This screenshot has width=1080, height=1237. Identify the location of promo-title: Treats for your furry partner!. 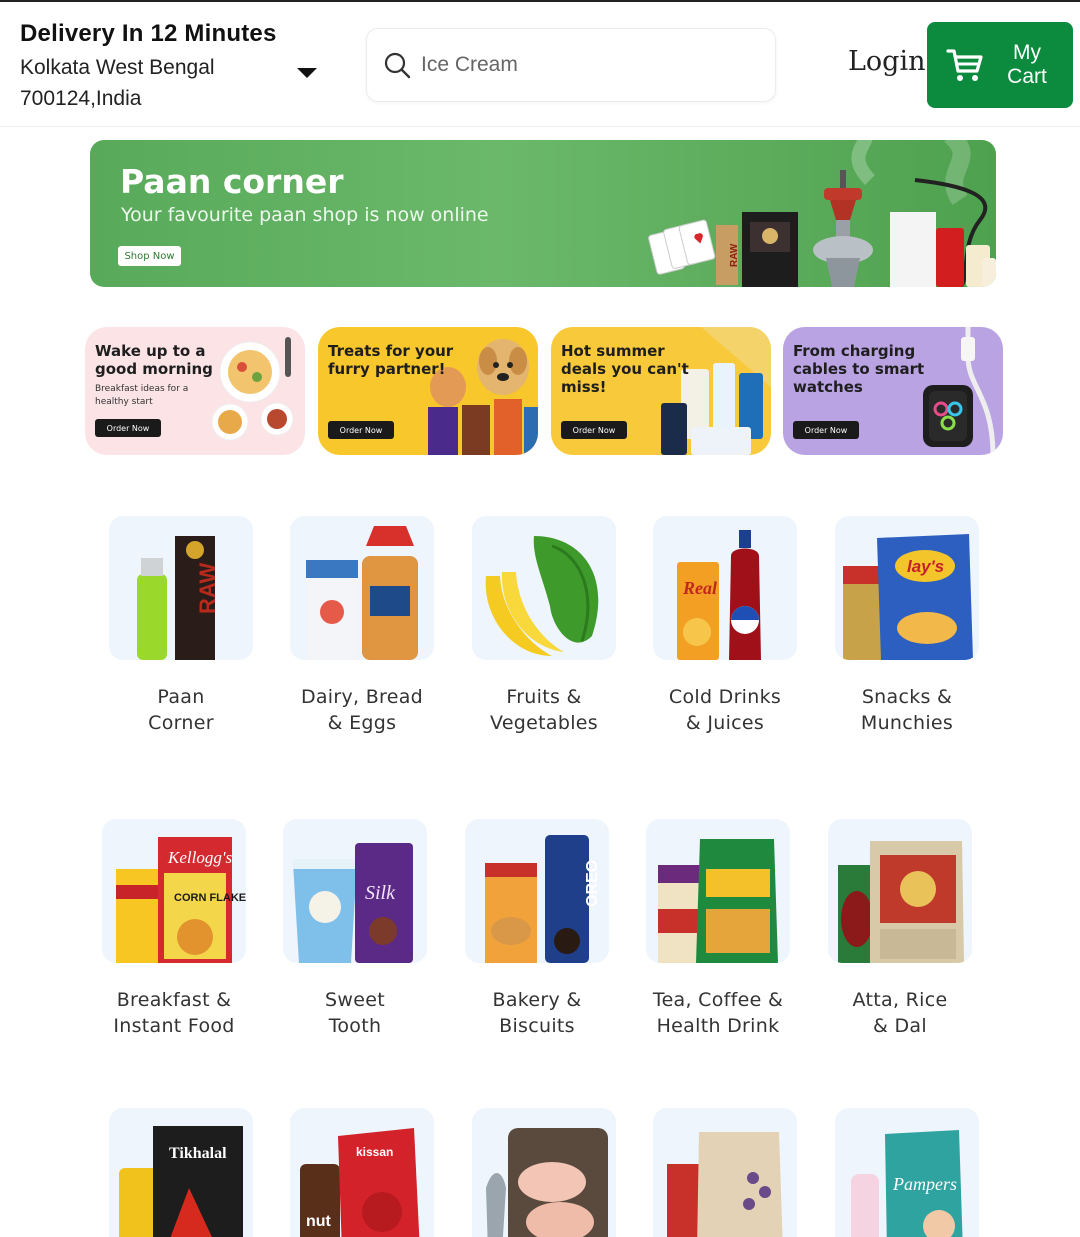
(391, 360).